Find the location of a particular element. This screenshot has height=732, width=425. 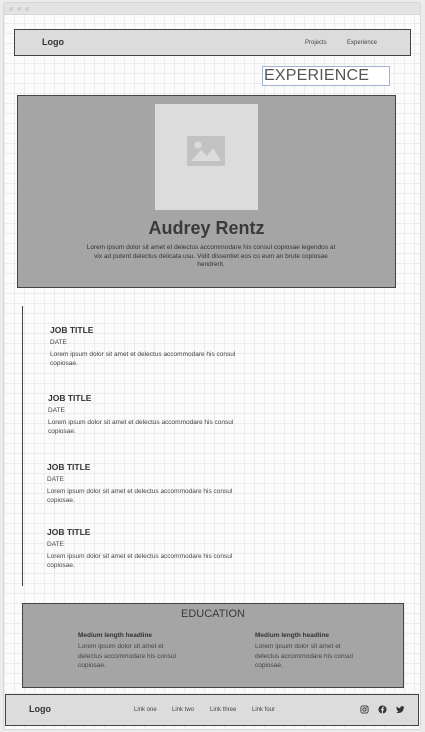

nav-link-projects: Projects is located at coordinates (316, 43).